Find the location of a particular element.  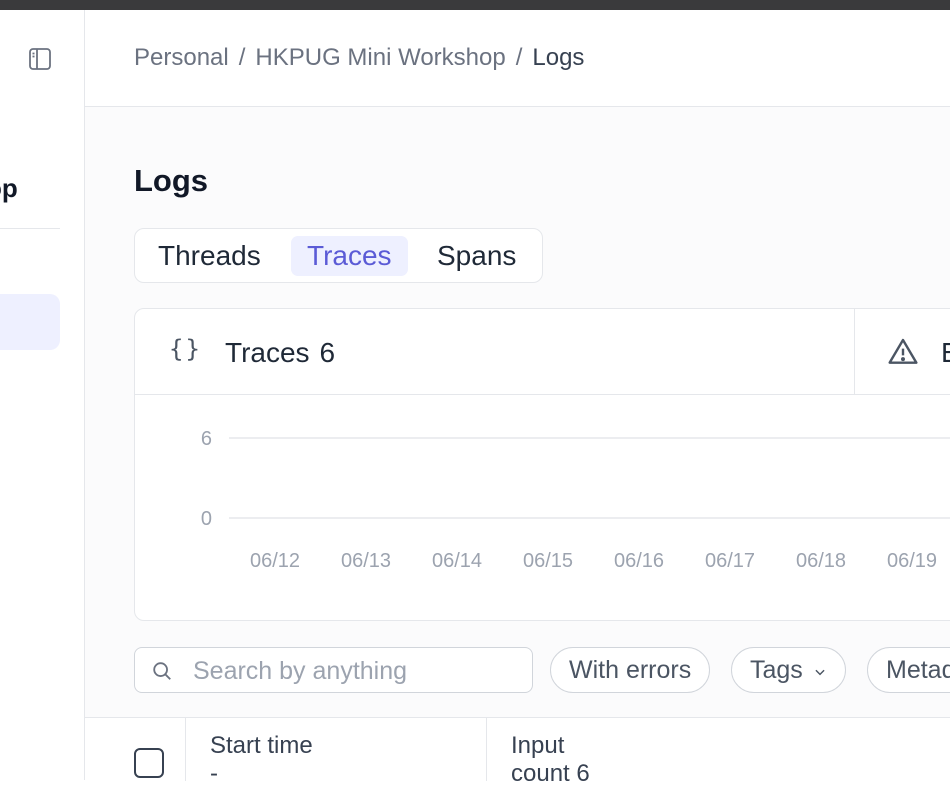

header: Personal / HKPUG Mini Workshop / Logs is located at coordinates (517, 58).